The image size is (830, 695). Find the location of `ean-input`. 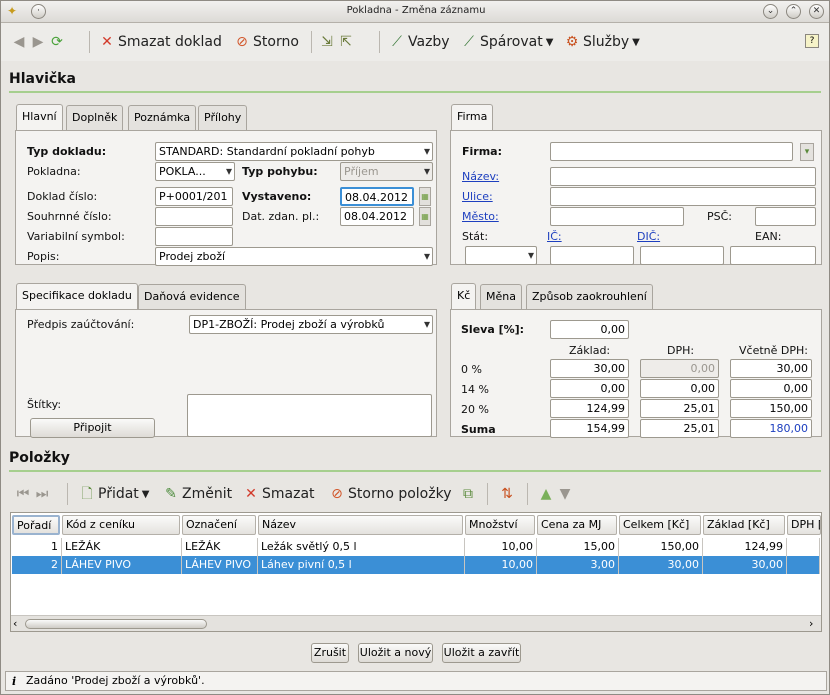

ean-input is located at coordinates (773, 255).